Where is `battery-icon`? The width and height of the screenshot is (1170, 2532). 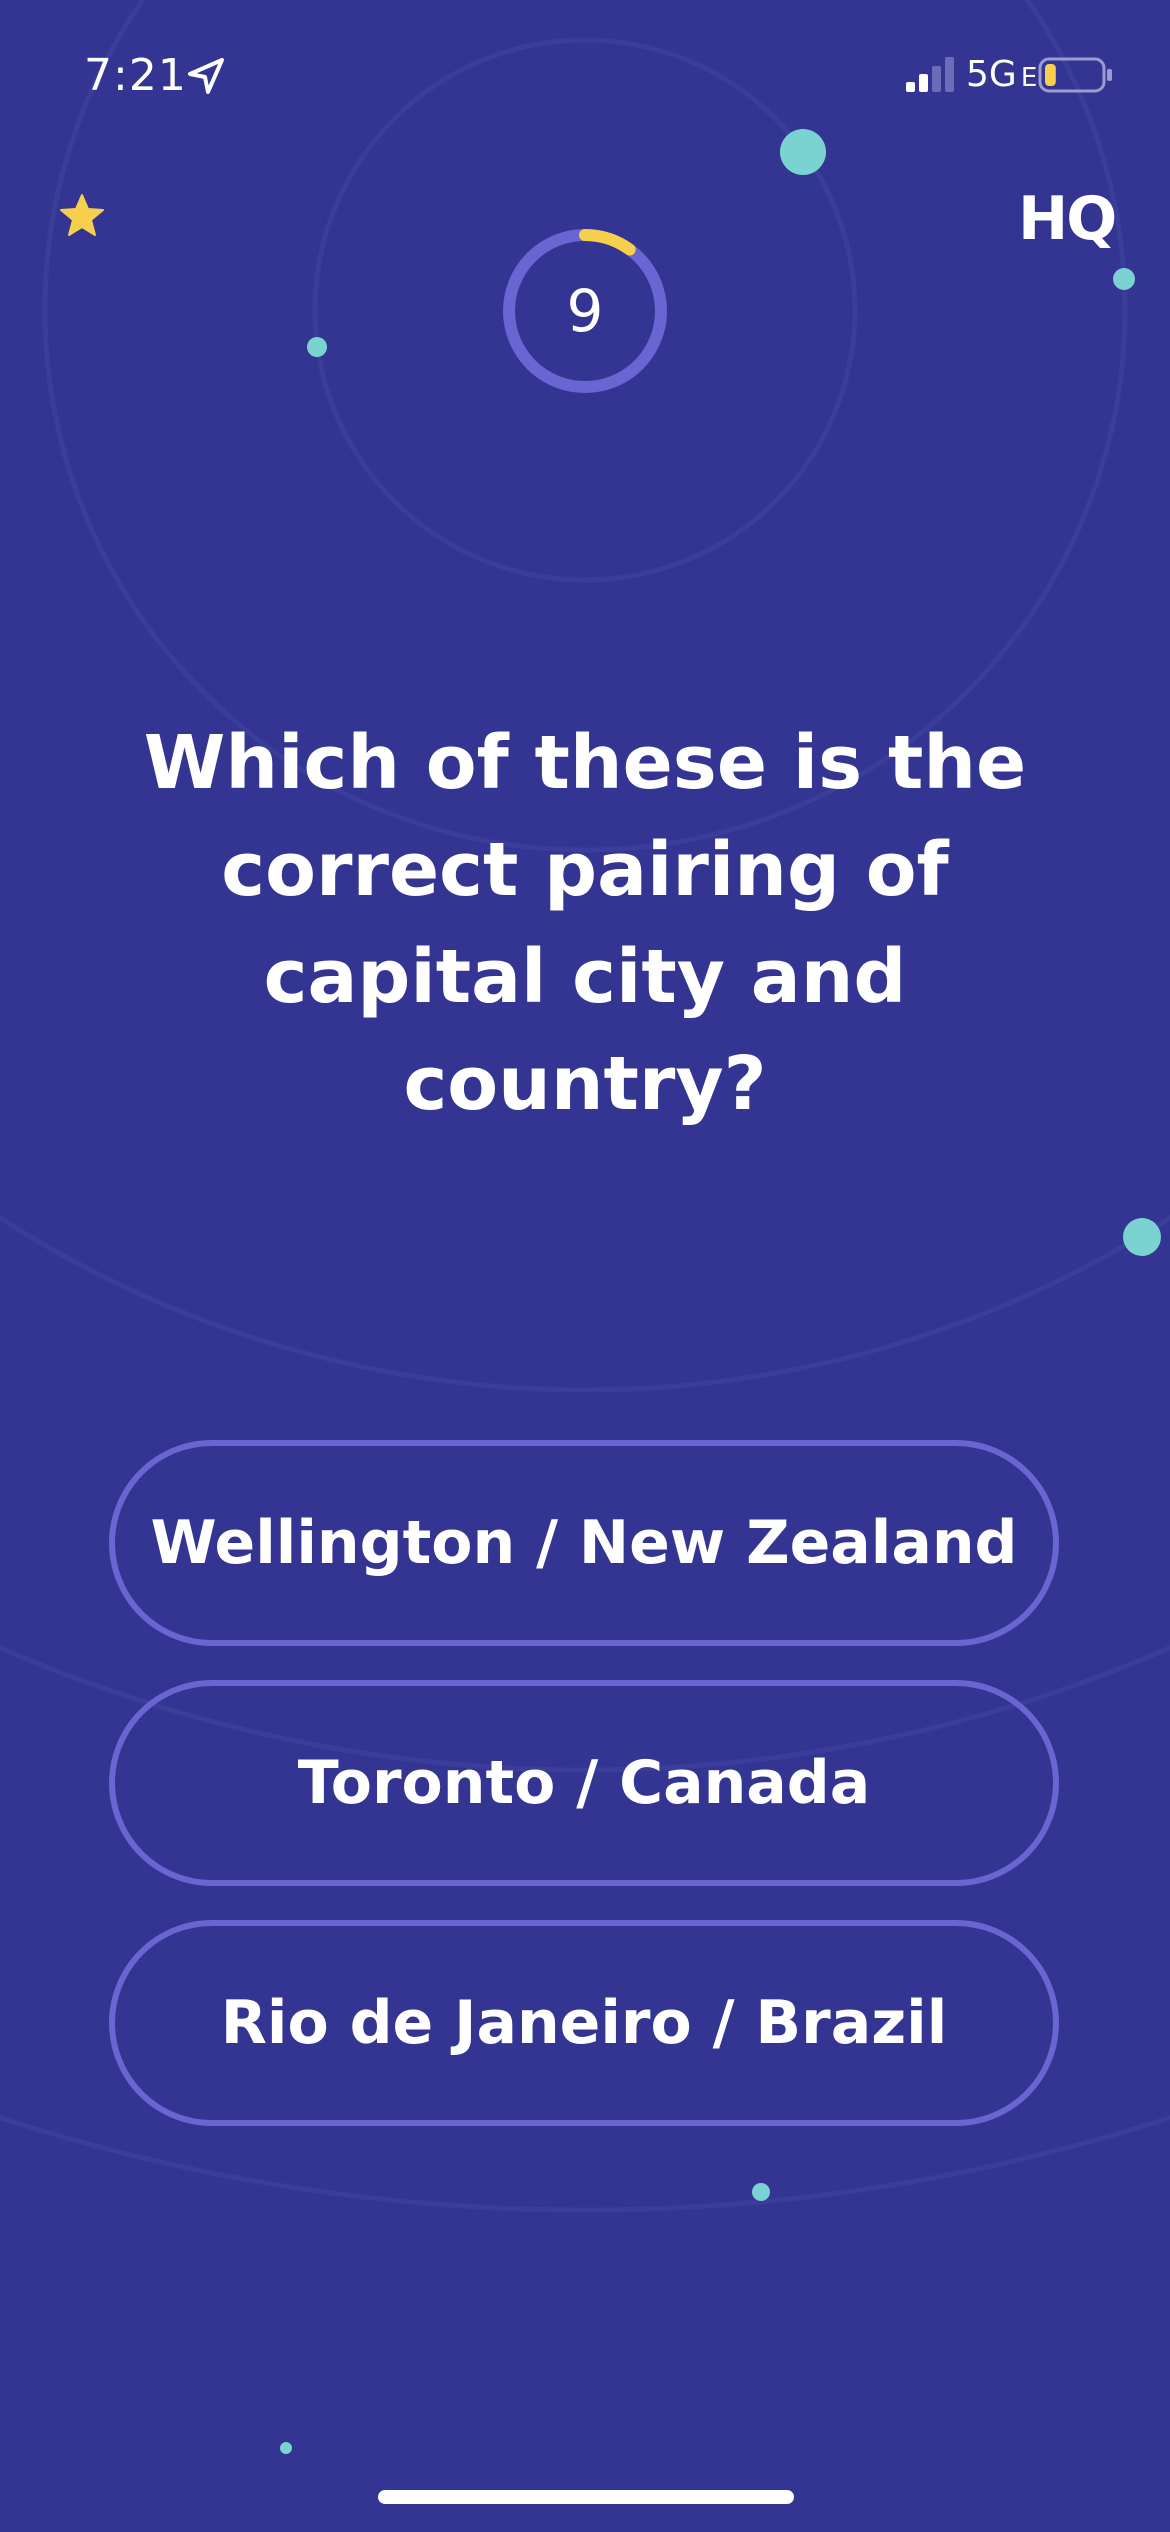 battery-icon is located at coordinates (1075, 75).